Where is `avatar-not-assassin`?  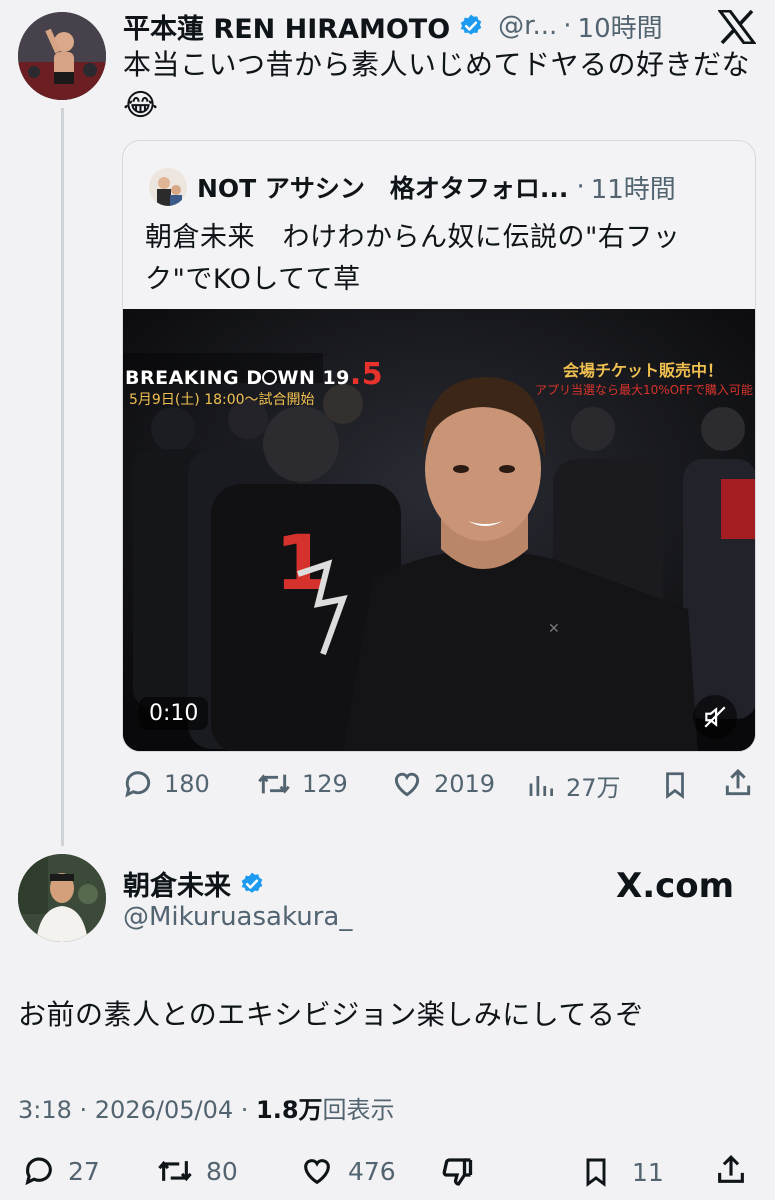 avatar-not-assassin is located at coordinates (168, 187).